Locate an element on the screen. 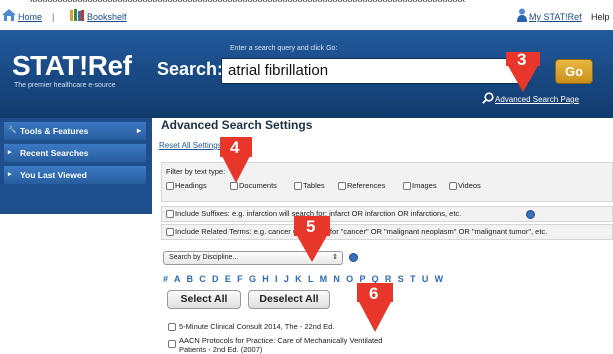 This screenshot has height=354, width=613. filter-label: Filter by text type: is located at coordinates (196, 171).